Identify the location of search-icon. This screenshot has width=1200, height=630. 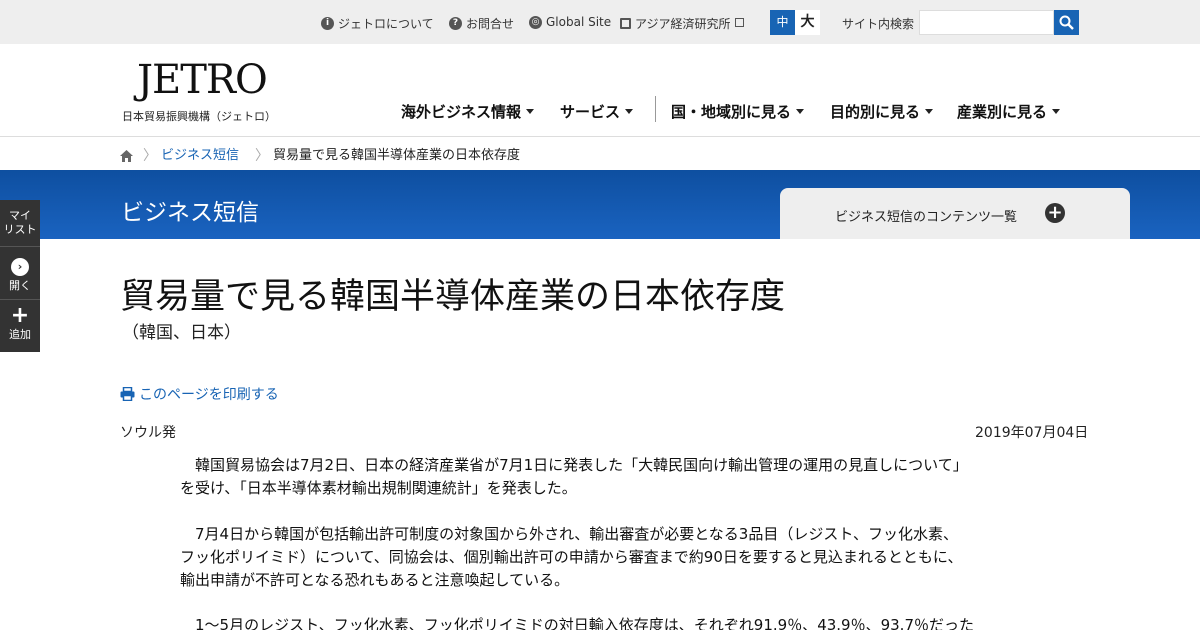
(1066, 22).